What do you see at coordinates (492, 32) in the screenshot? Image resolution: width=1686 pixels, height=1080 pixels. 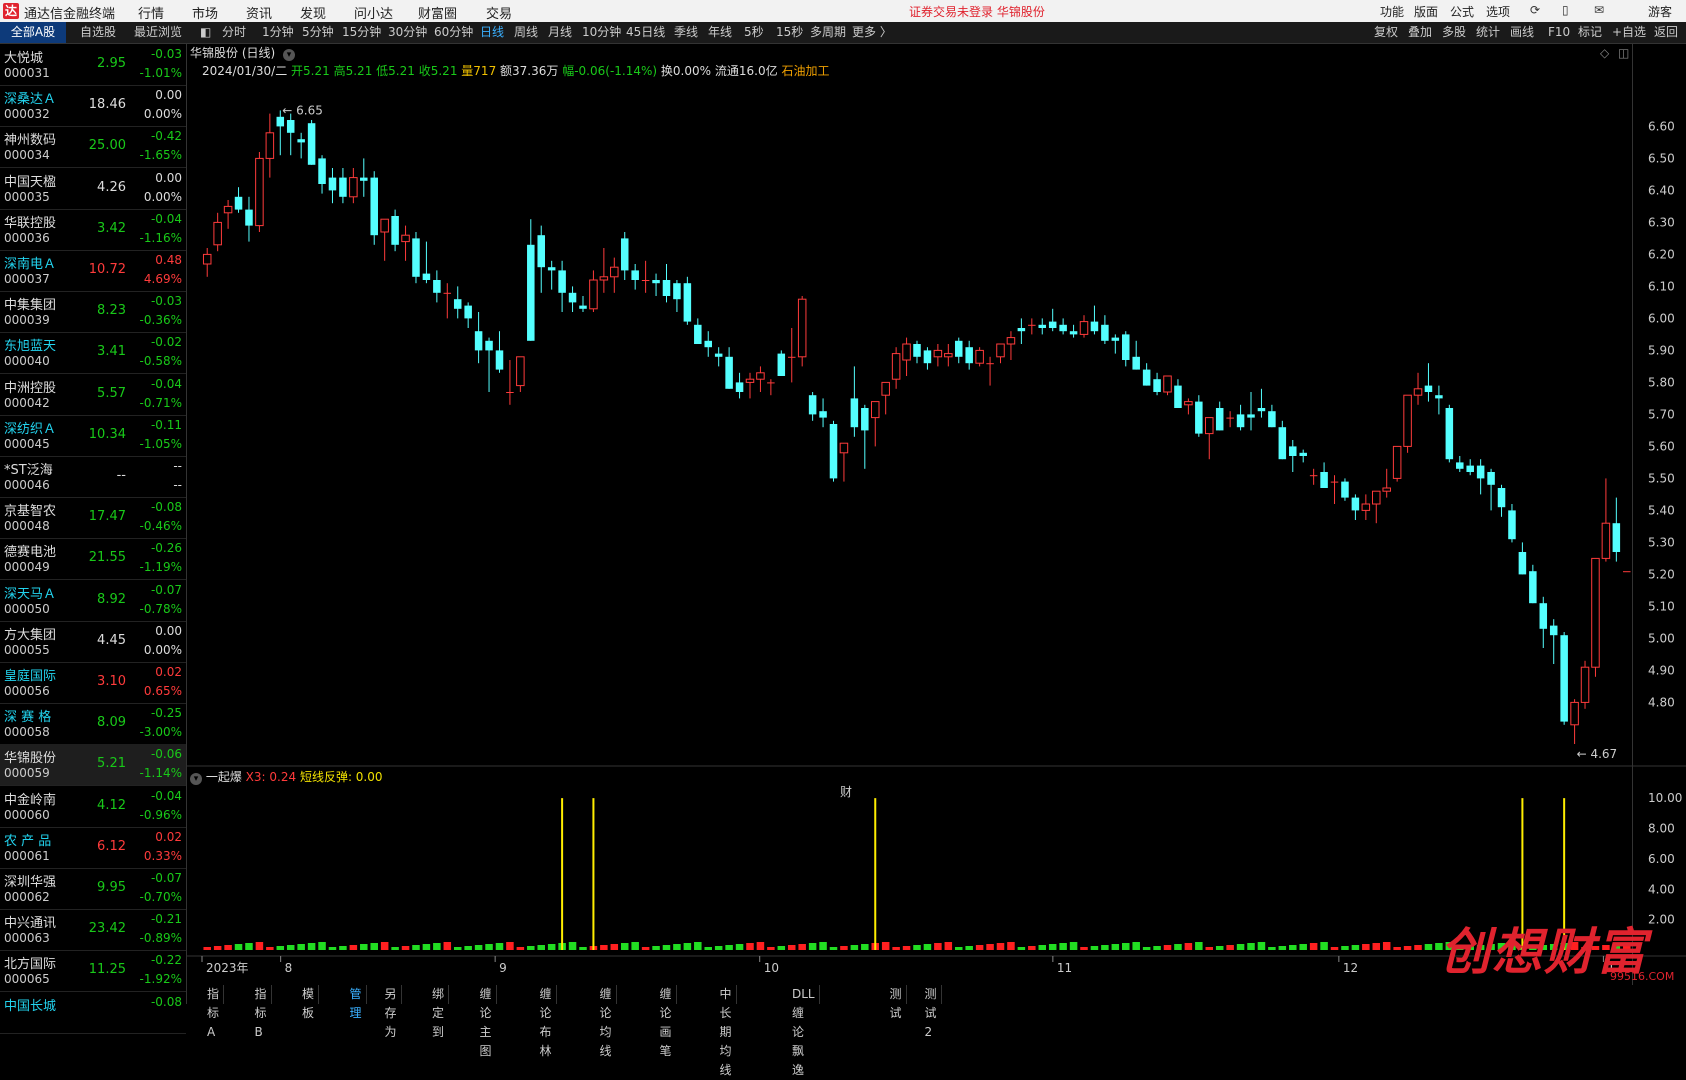 I see `period-daily: 日线` at bounding box center [492, 32].